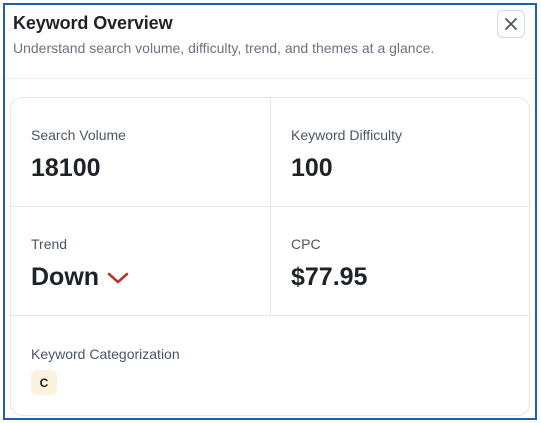 This screenshot has height=423, width=541. What do you see at coordinates (400, 152) in the screenshot?
I see `keyword-difficulty-cell: Keyword Difficulty 100` at bounding box center [400, 152].